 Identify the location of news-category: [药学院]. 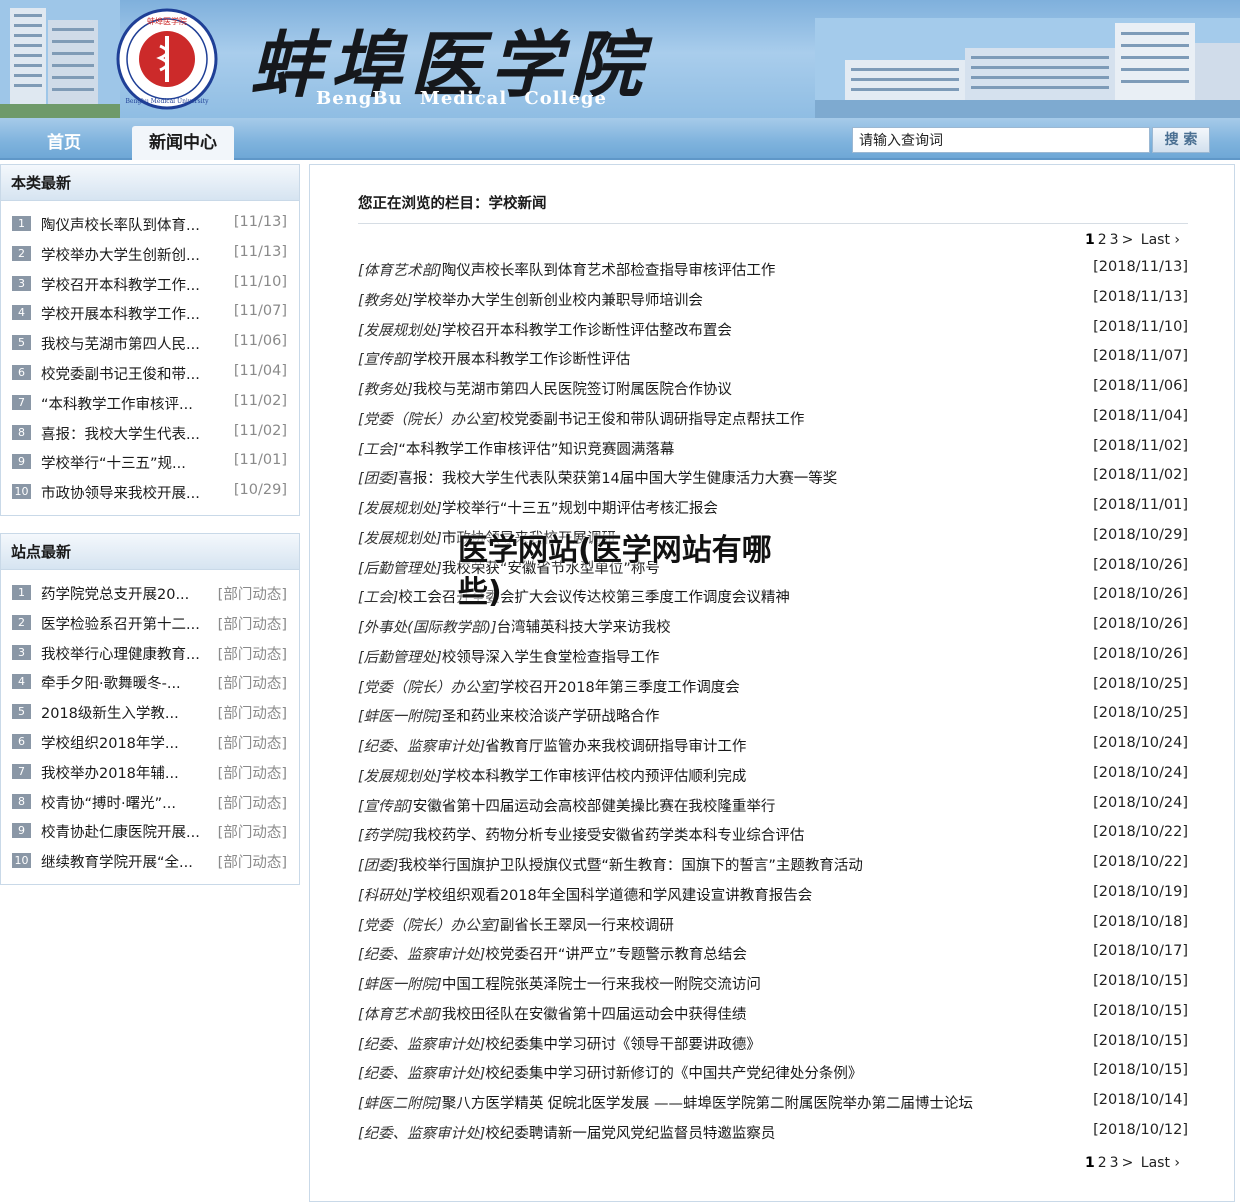
(385, 836).